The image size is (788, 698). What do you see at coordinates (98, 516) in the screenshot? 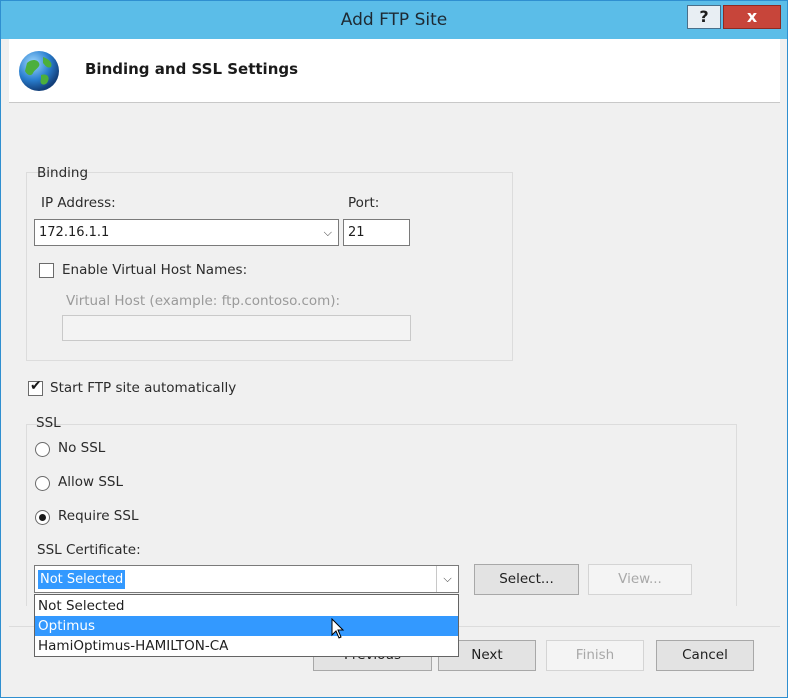
I see `require-ssl-label: Require SSL` at bounding box center [98, 516].